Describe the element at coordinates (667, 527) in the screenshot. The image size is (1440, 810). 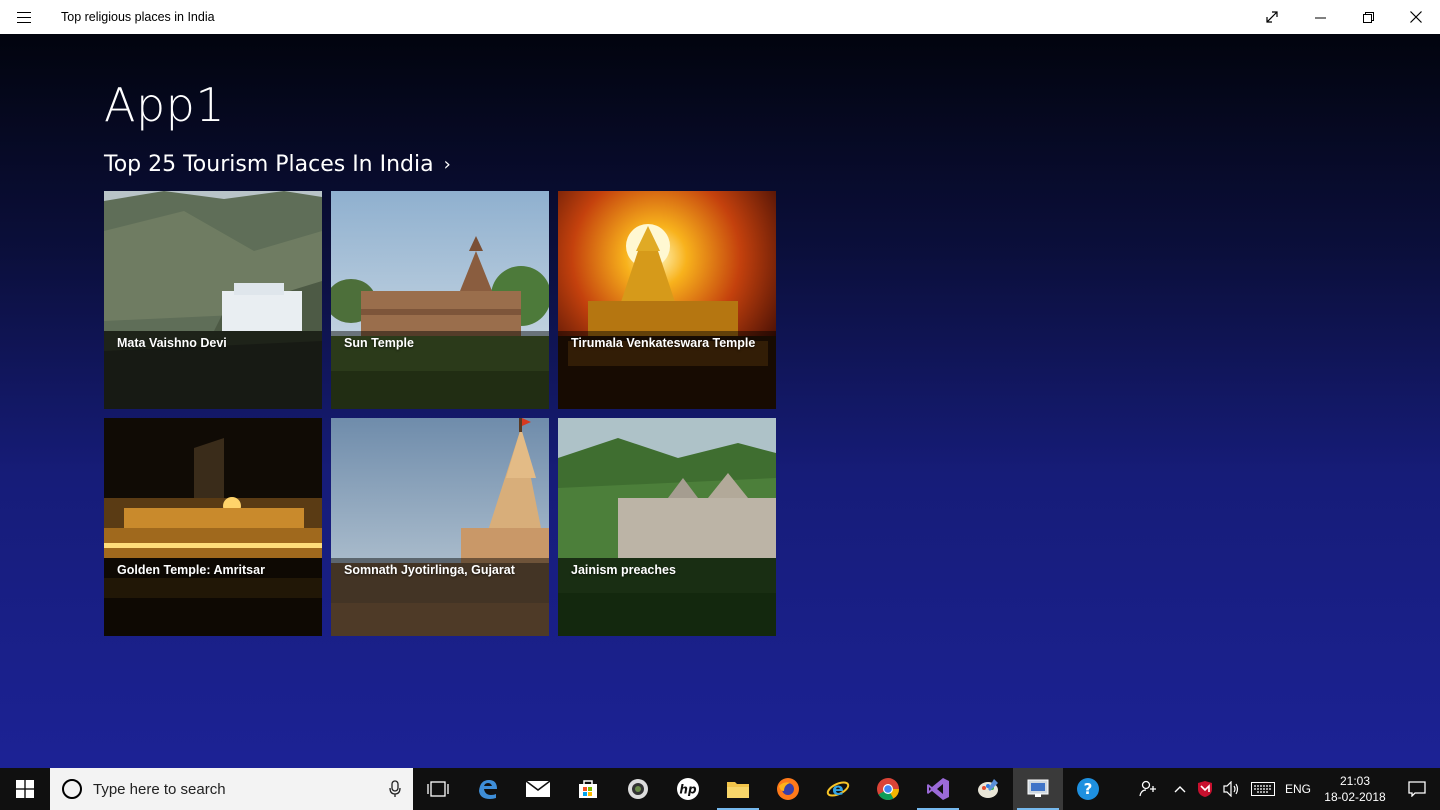
I see `tile-jainism-preaches: Jainism preaches` at that location.